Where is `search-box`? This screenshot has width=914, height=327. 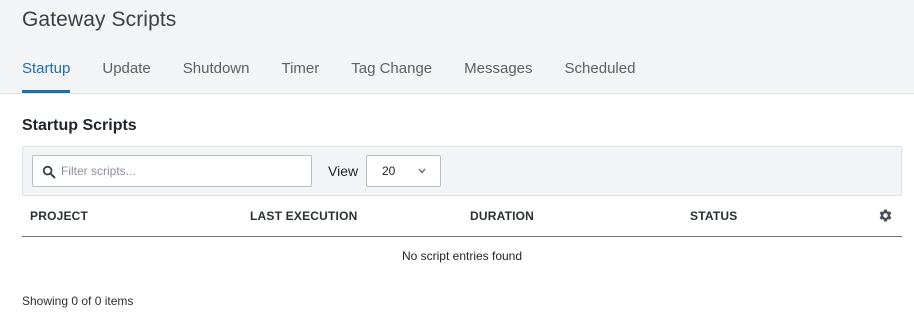
search-box is located at coordinates (172, 171).